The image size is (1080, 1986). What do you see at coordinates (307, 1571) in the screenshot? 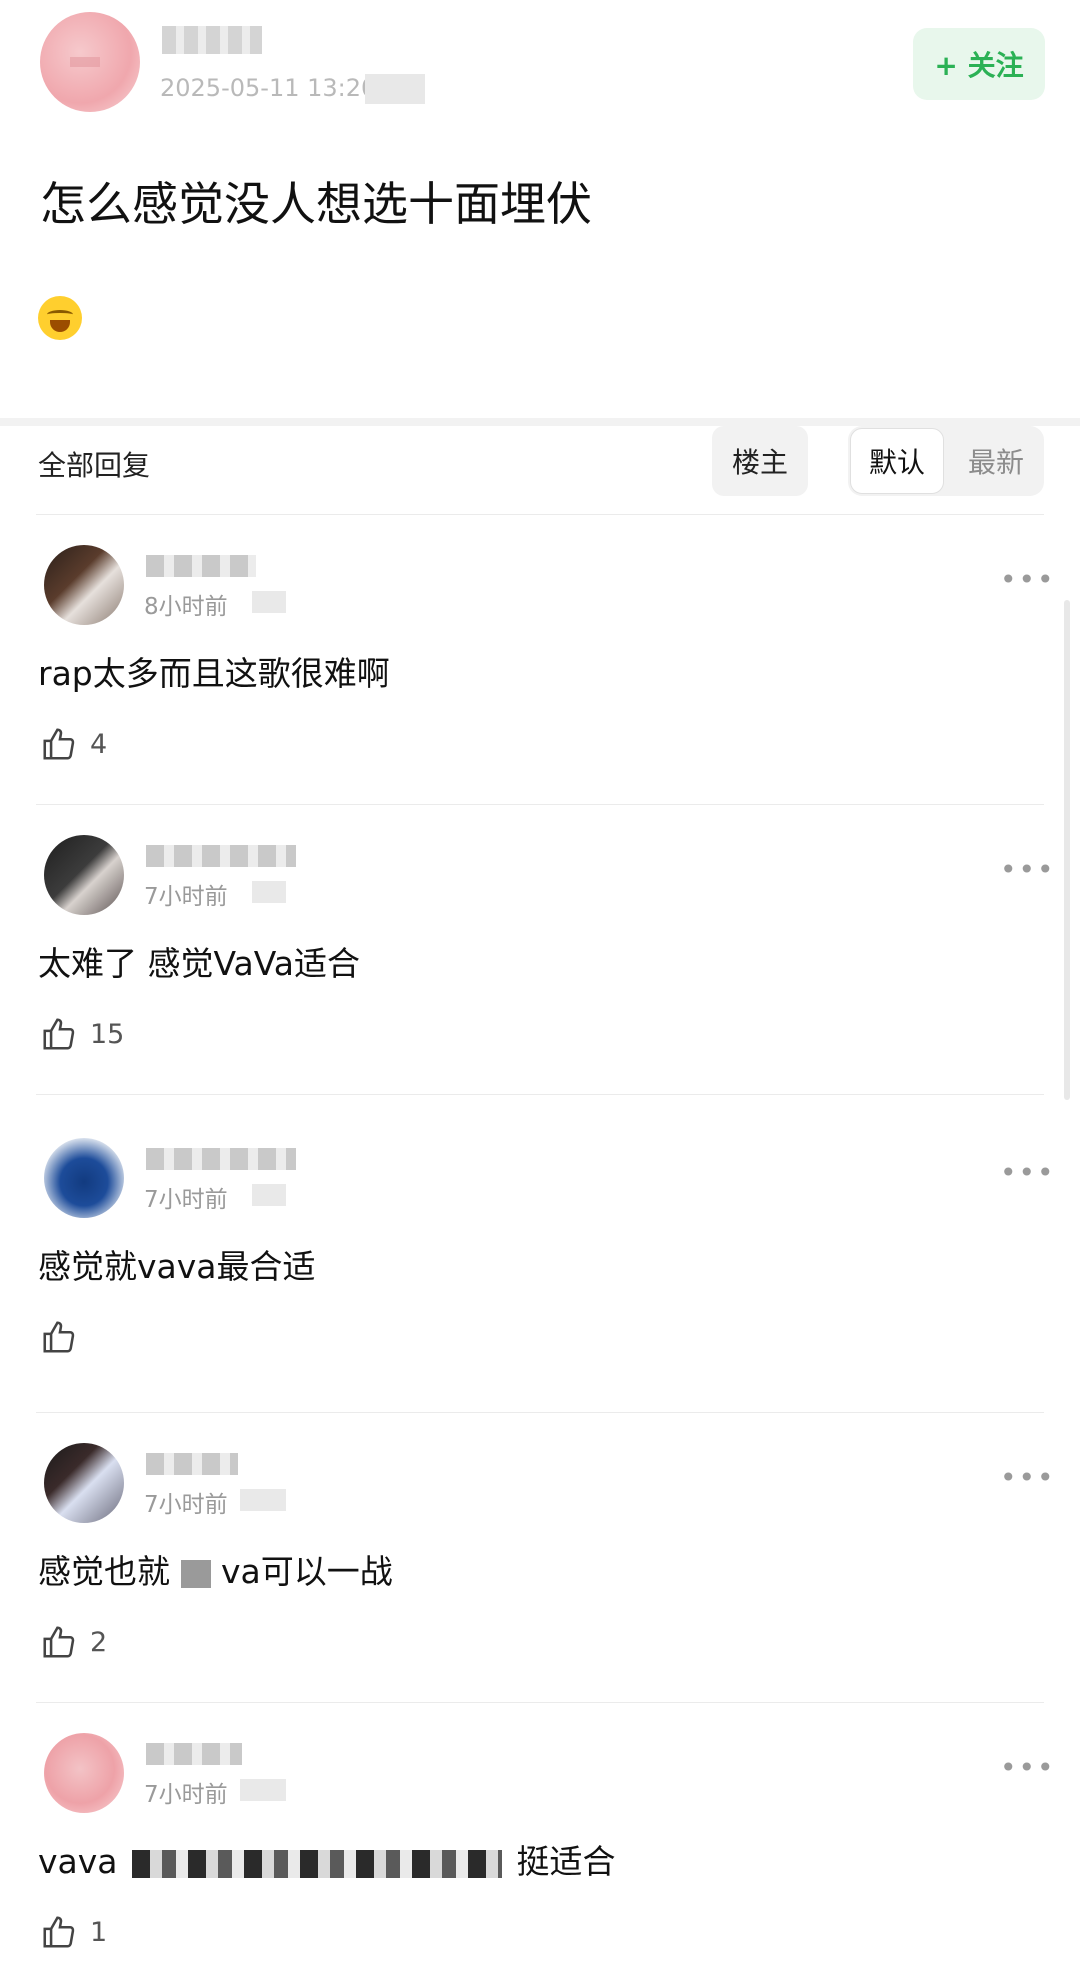
I see `comment-text-part: va可以一战` at bounding box center [307, 1571].